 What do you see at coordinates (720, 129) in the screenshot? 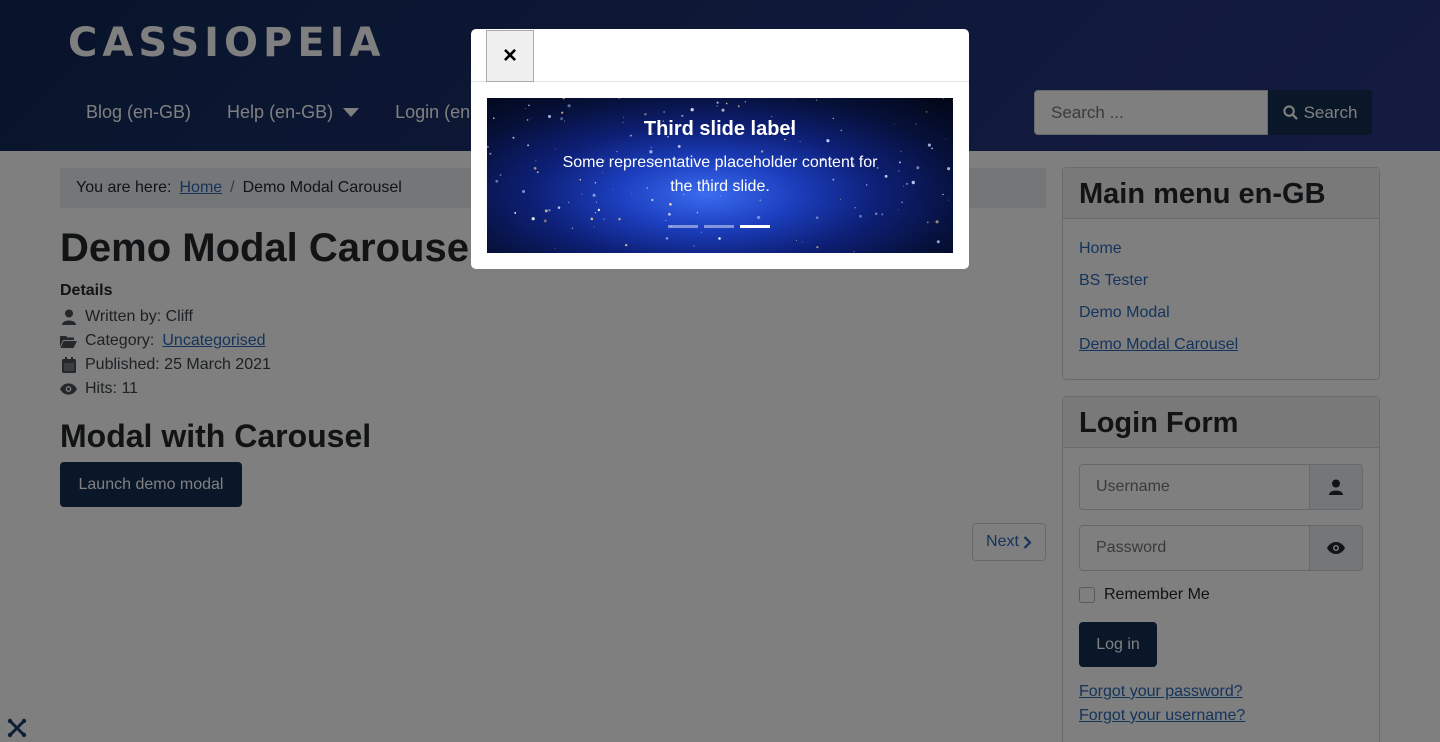
I see `slide-title: Third slide label` at bounding box center [720, 129].